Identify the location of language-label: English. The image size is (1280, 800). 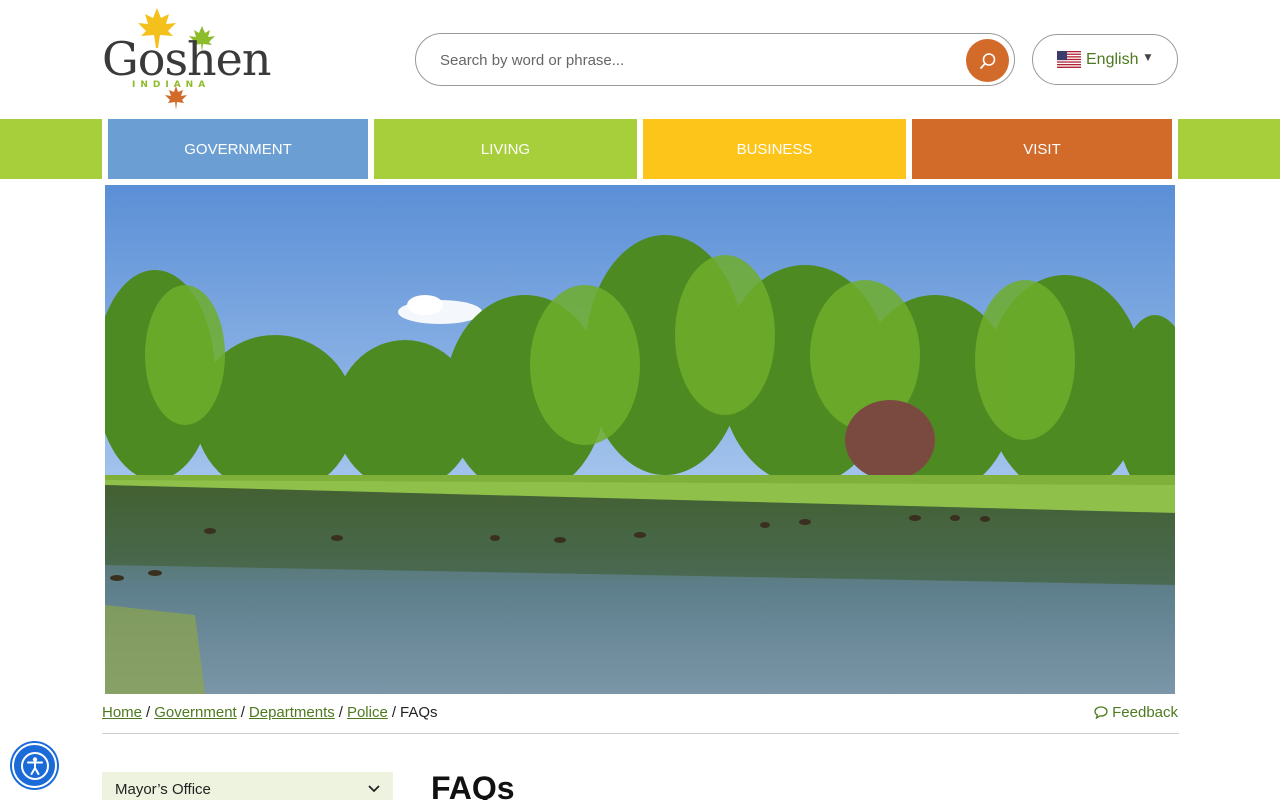
(1112, 59).